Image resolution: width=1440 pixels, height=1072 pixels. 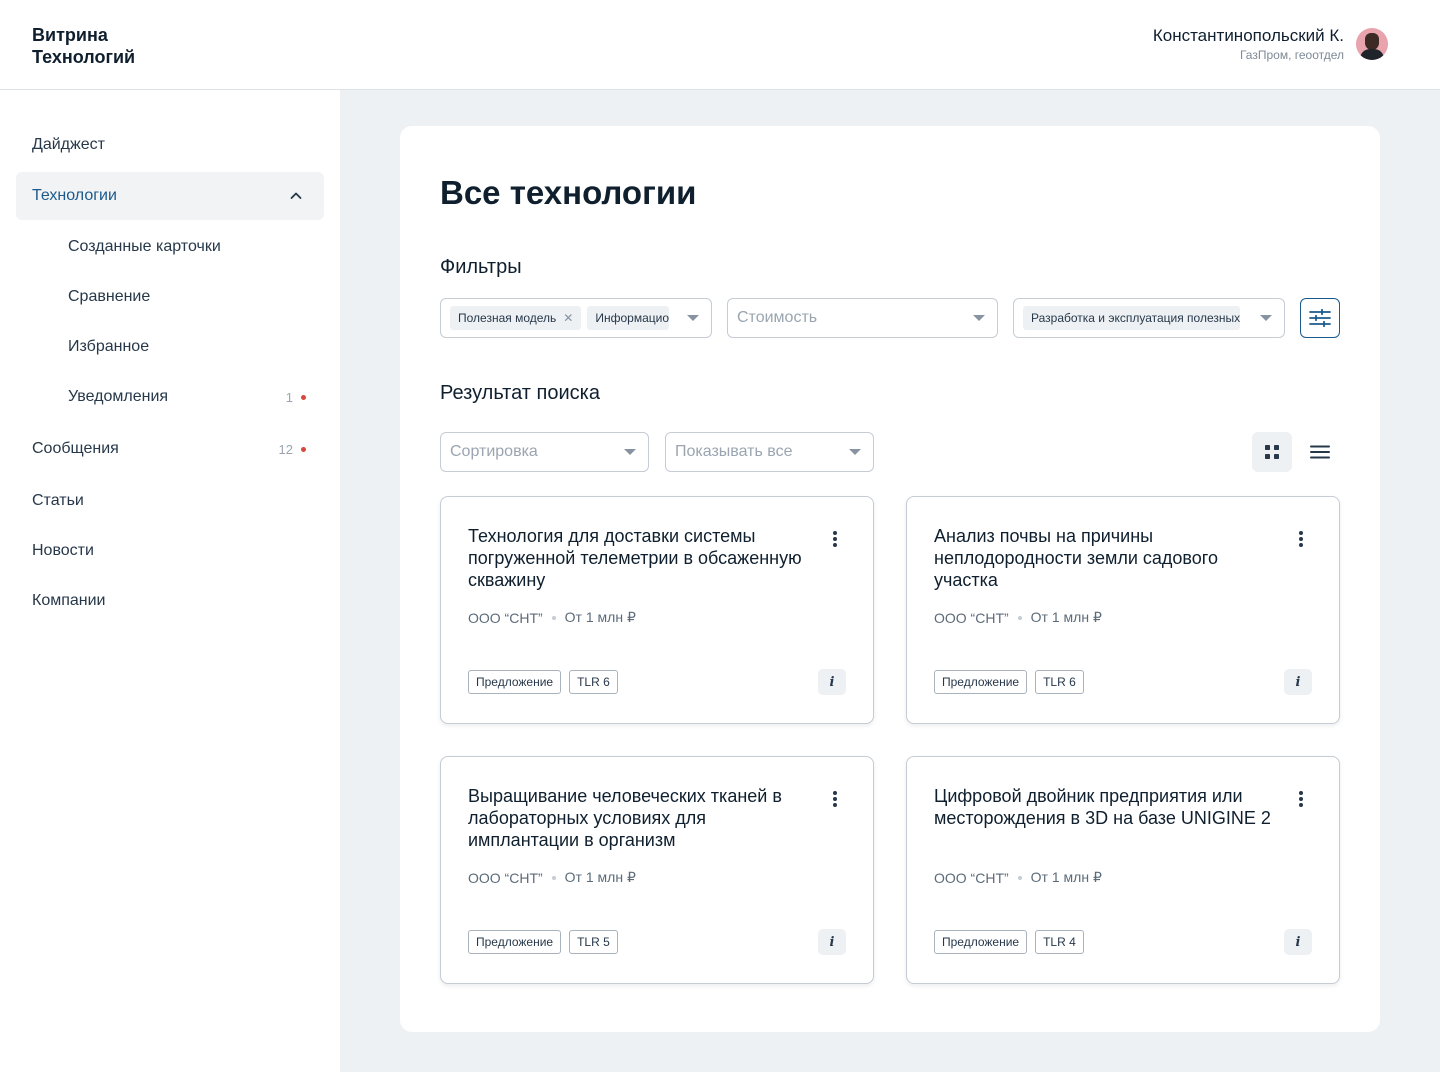 I want to click on sidebar-item-technologies: Технологии, so click(x=170, y=196).